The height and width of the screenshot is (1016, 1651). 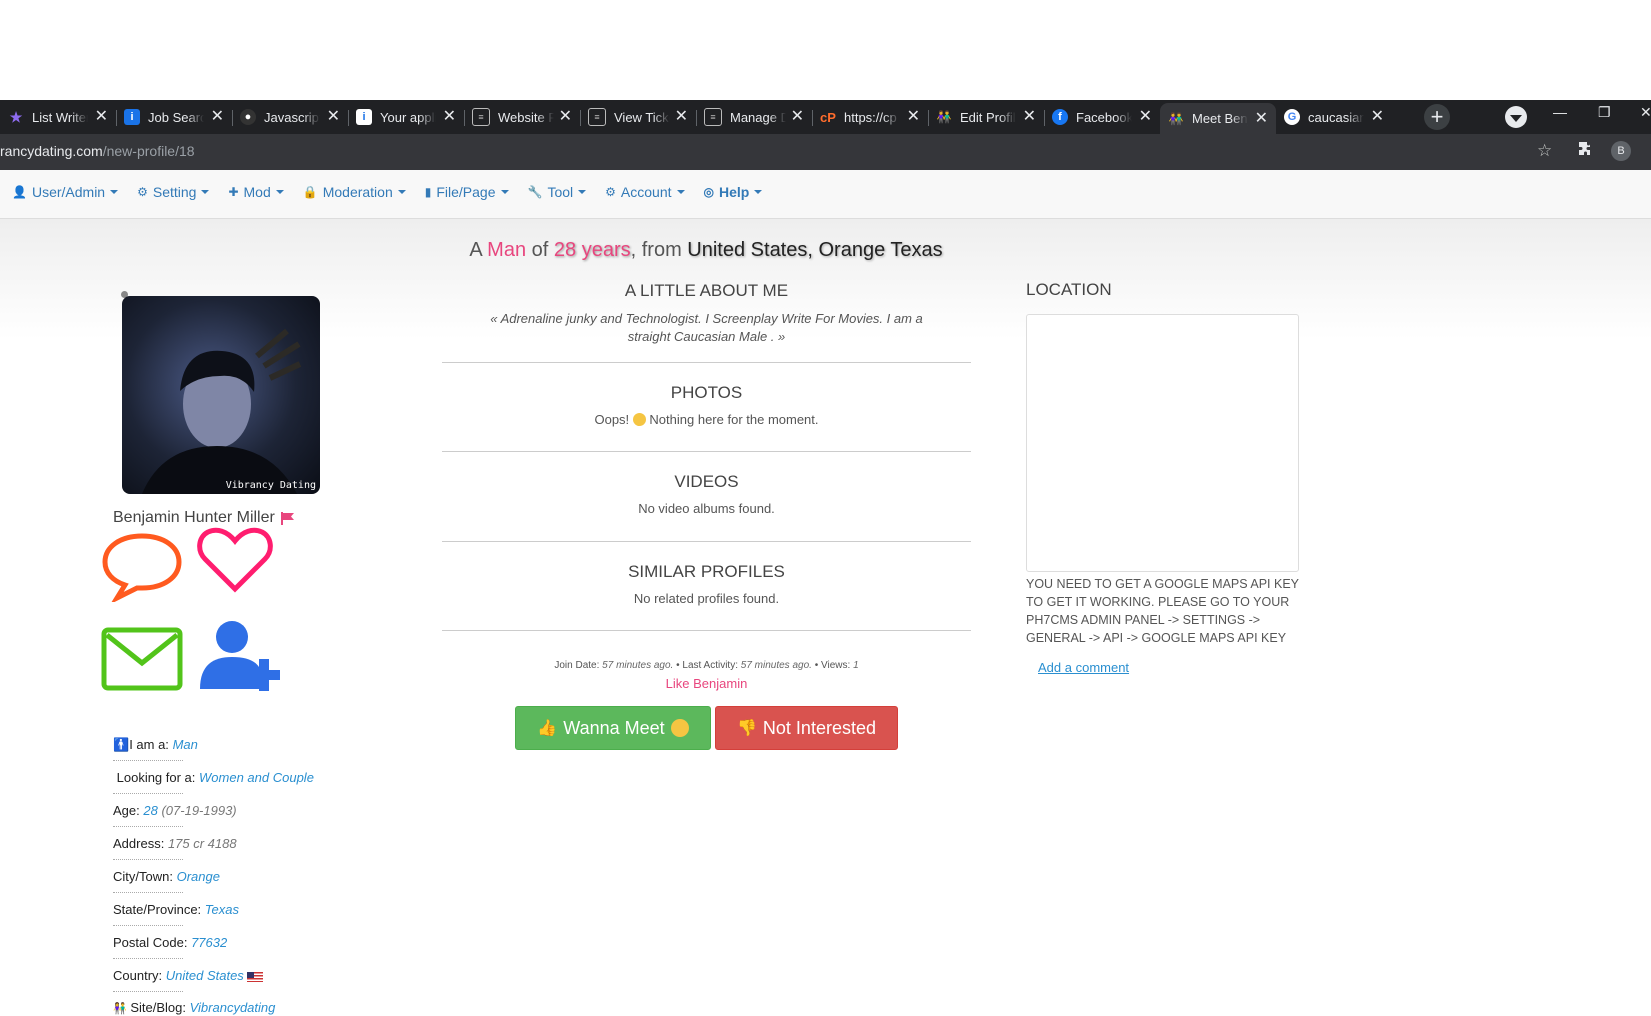 I want to click on thumbs-down-icon: 👎, so click(x=747, y=728).